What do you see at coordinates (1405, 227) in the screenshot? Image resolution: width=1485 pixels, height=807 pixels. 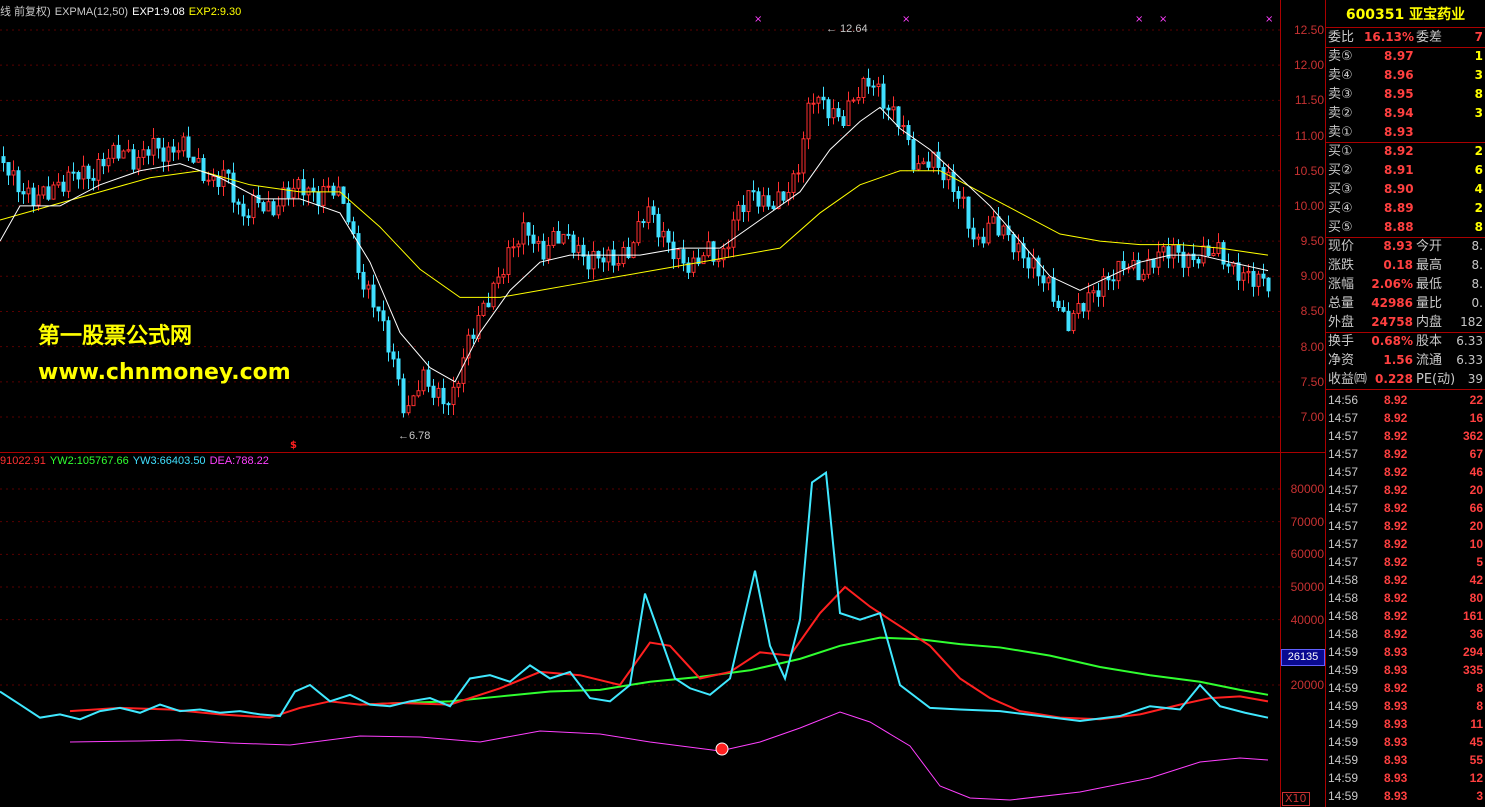 I see `buy-row: 买⑤ 8.88 8` at bounding box center [1405, 227].